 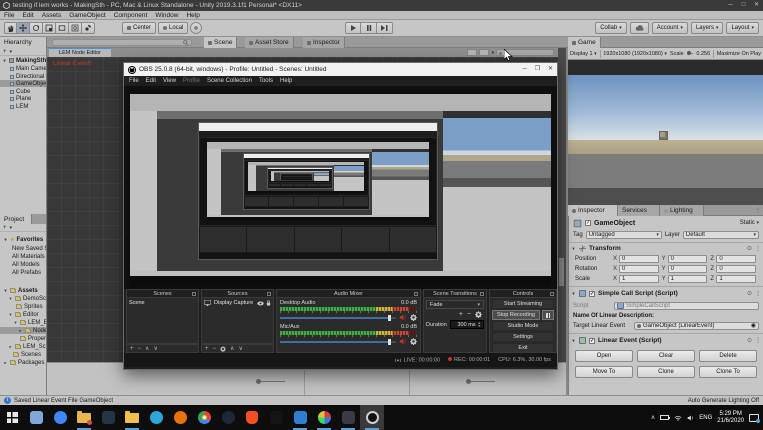 I want to click on help-icon: ⊙, so click(x=749, y=293).